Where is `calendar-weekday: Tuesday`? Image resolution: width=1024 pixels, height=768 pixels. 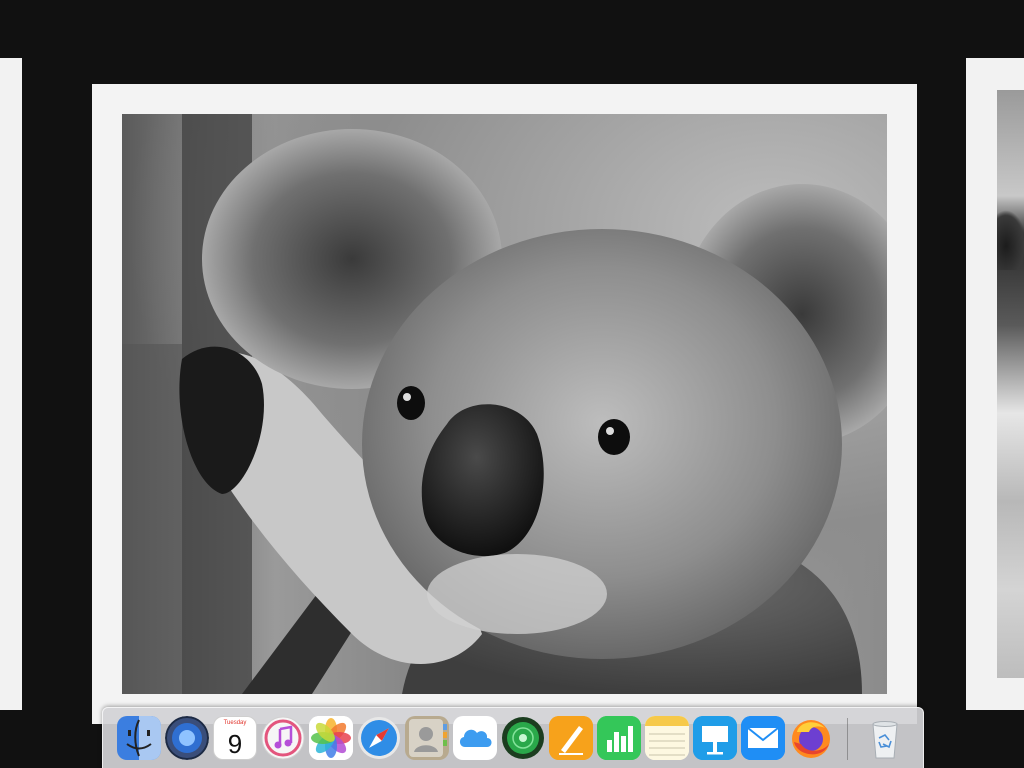
calendar-weekday: Tuesday is located at coordinates (235, 723).